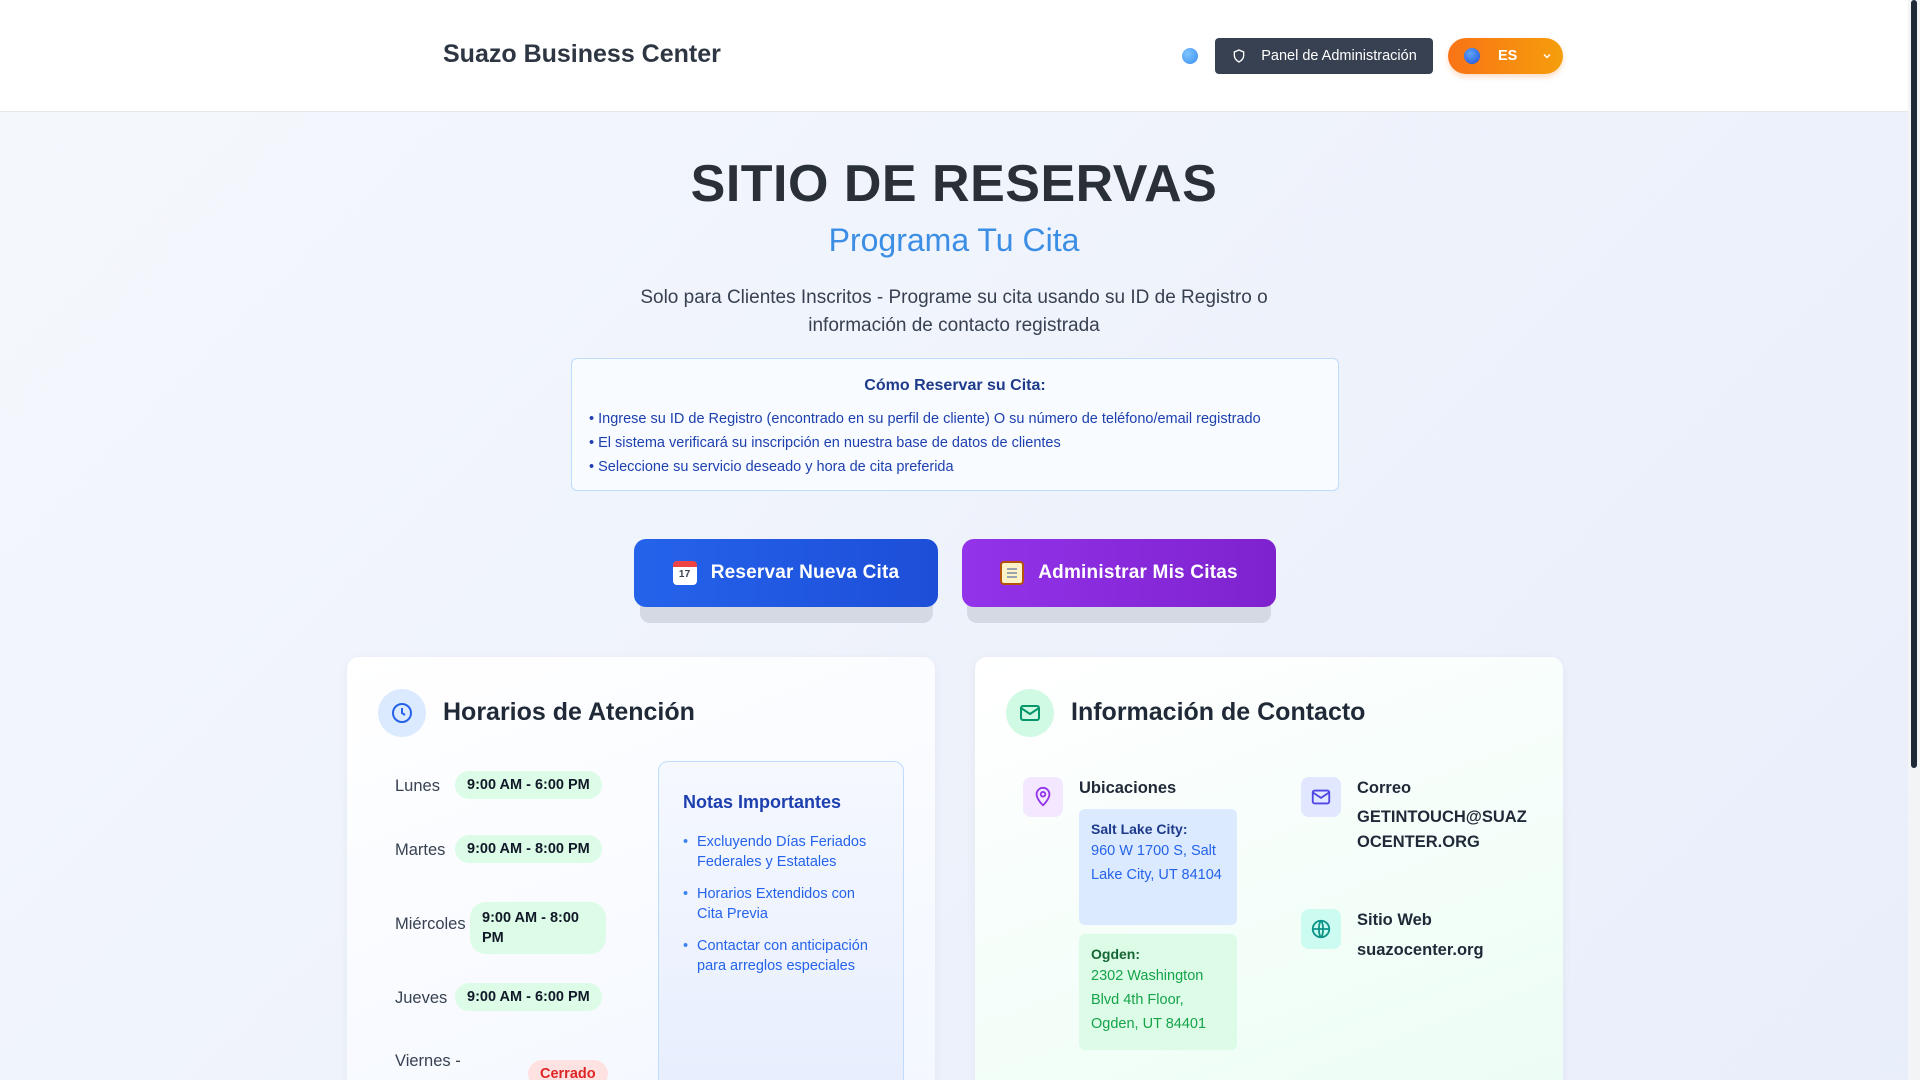 This screenshot has width=1920, height=1080. I want to click on location-address: 960 W 1700 S, Salt Lake City, UT 84104, so click(1156, 863).